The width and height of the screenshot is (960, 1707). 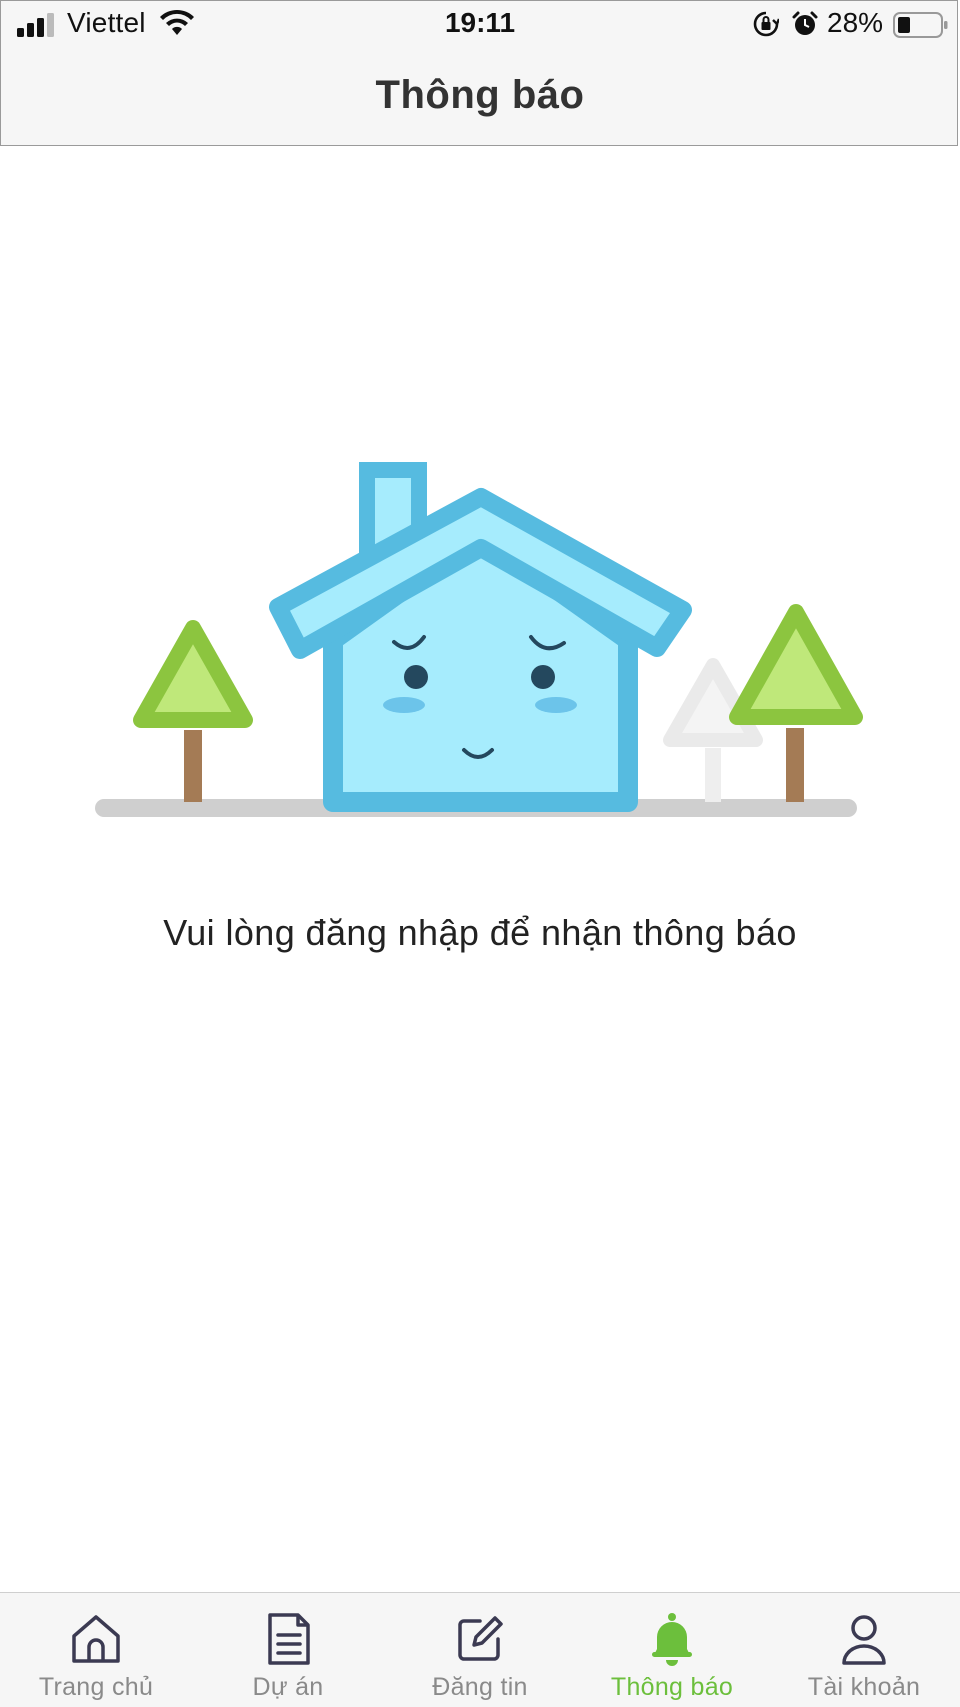 I want to click on tab-account: Tài khoản, so click(x=864, y=1650).